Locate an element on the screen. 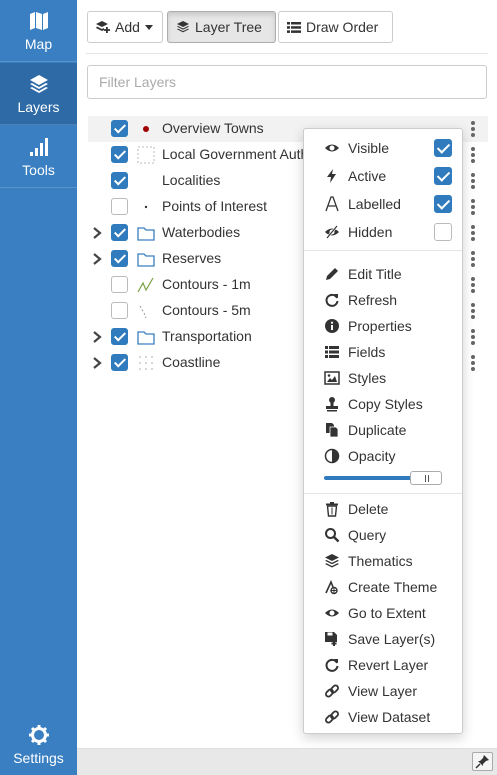 The height and width of the screenshot is (775, 497). menu-item-edit-title: Edit Title is located at coordinates (383, 274).